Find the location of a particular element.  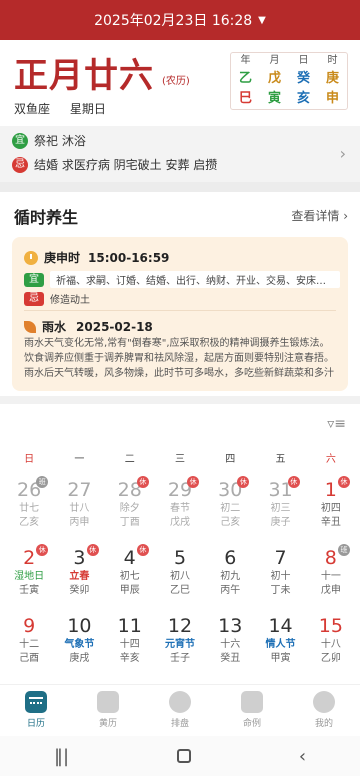

day-ganzhi: 乙卯 is located at coordinates (330, 658).